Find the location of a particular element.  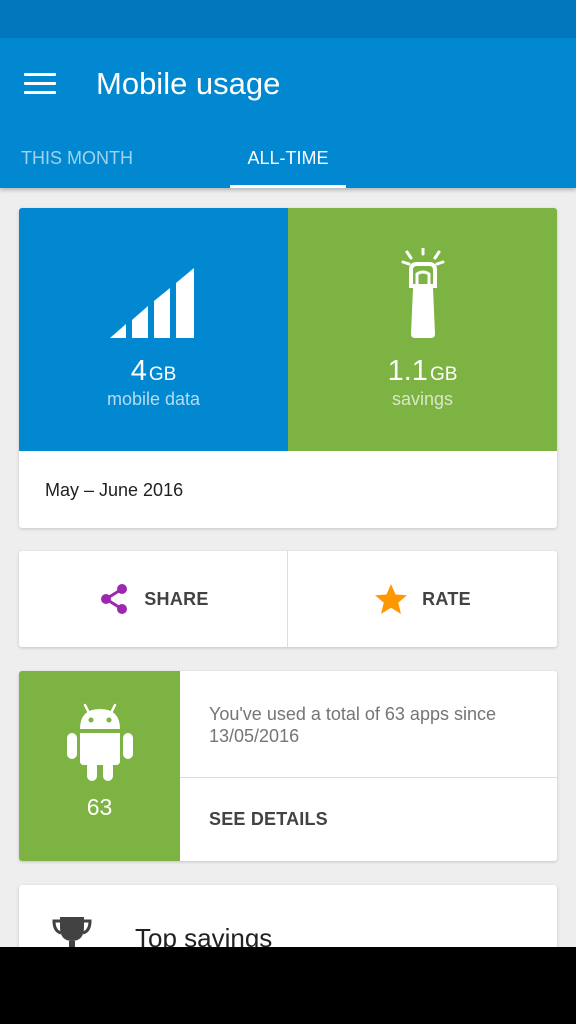

rate-button: RATE is located at coordinates (422, 599).